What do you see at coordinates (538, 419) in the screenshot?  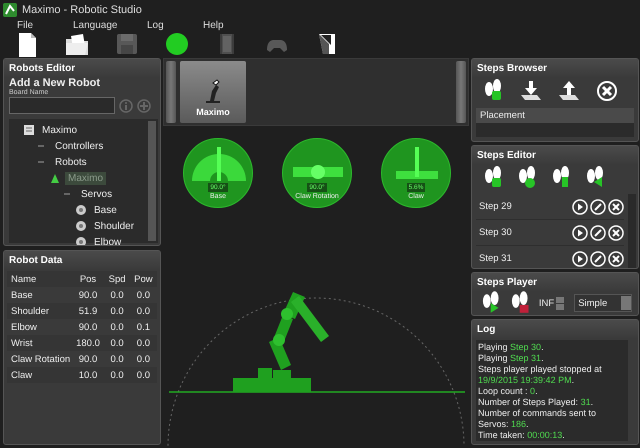 I see `log-line: Number of commands sent to Servos: 186.` at bounding box center [538, 419].